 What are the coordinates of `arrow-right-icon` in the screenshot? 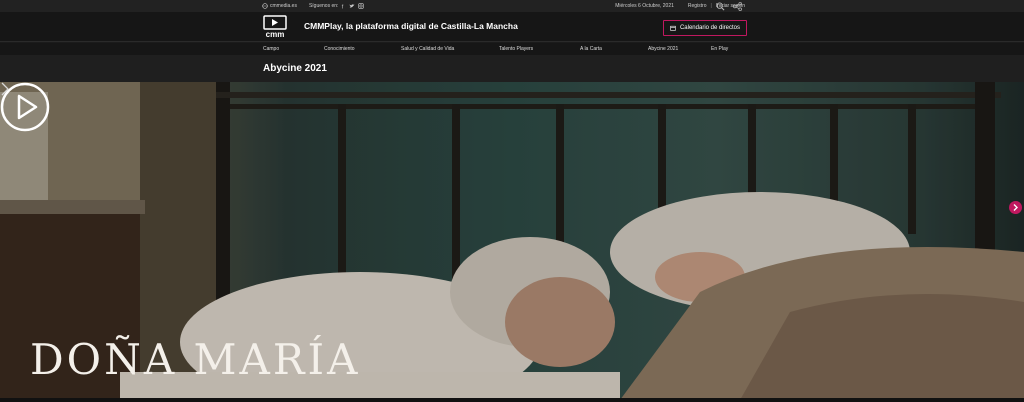 It's located at (1015, 207).